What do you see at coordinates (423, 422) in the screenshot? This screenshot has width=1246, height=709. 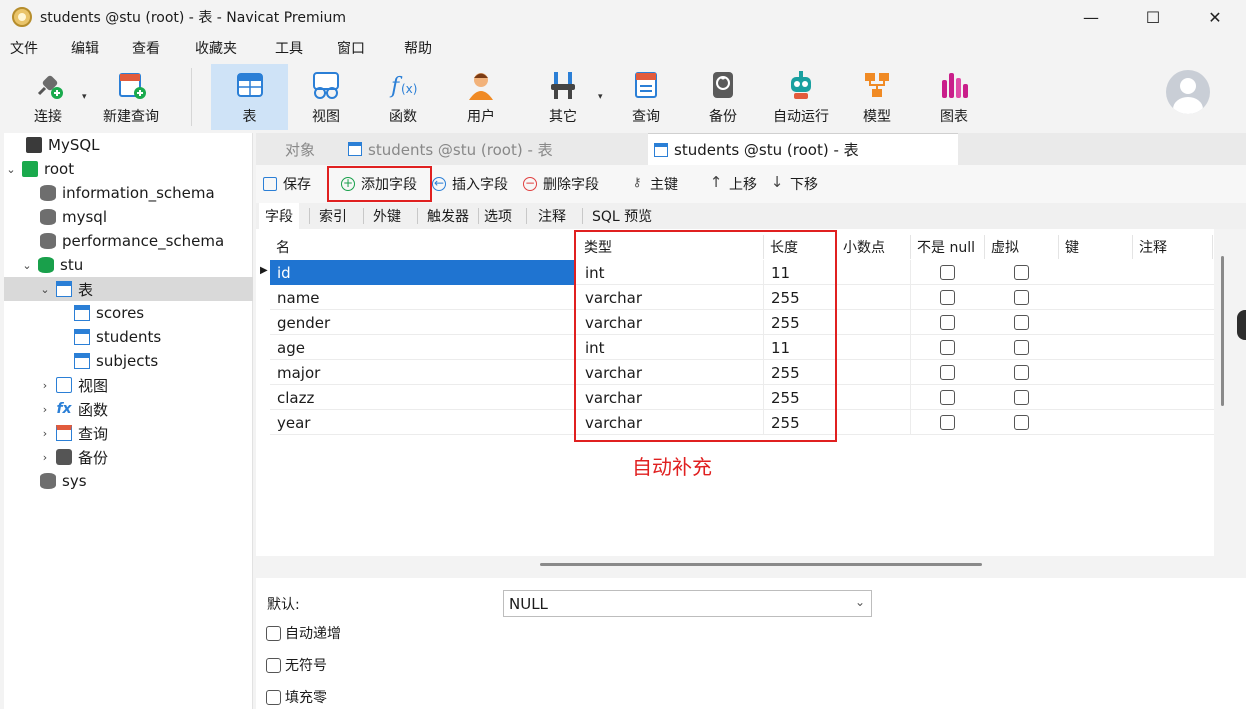 I see `cell-name: year` at bounding box center [423, 422].